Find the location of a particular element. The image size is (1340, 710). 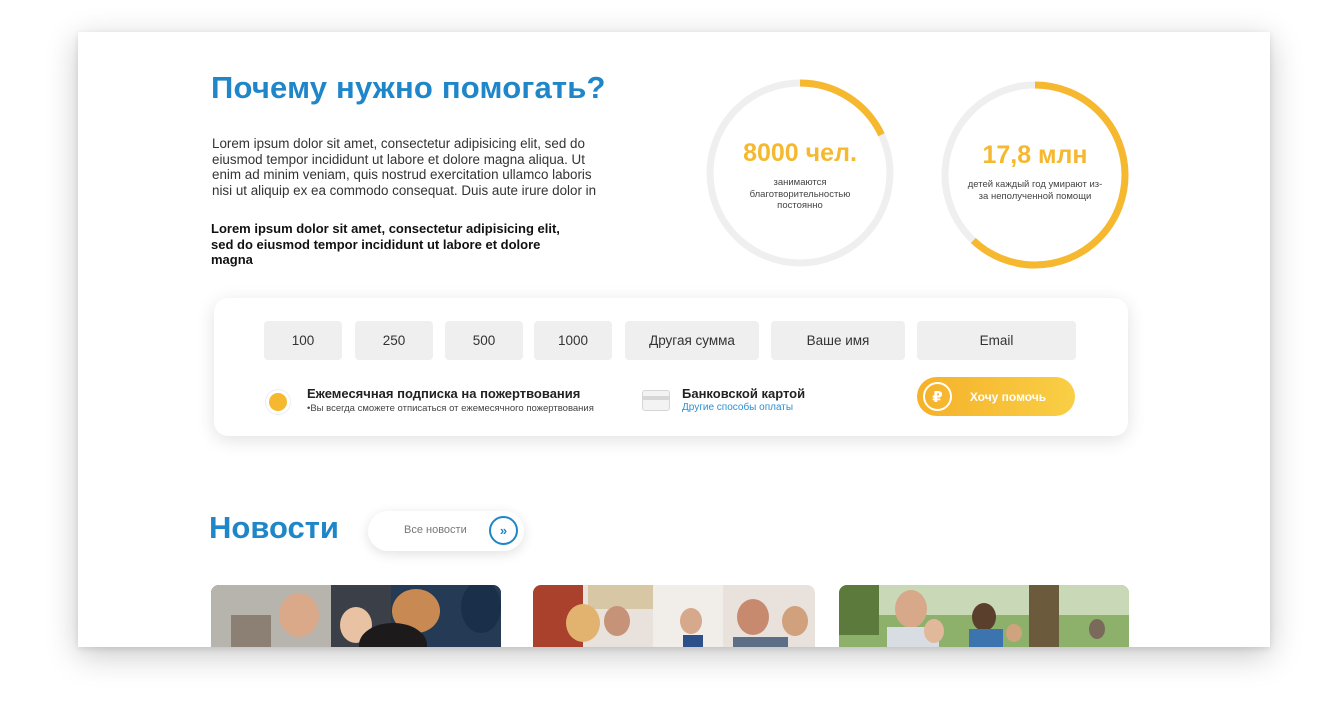

subscription-radio is located at coordinates (278, 402).